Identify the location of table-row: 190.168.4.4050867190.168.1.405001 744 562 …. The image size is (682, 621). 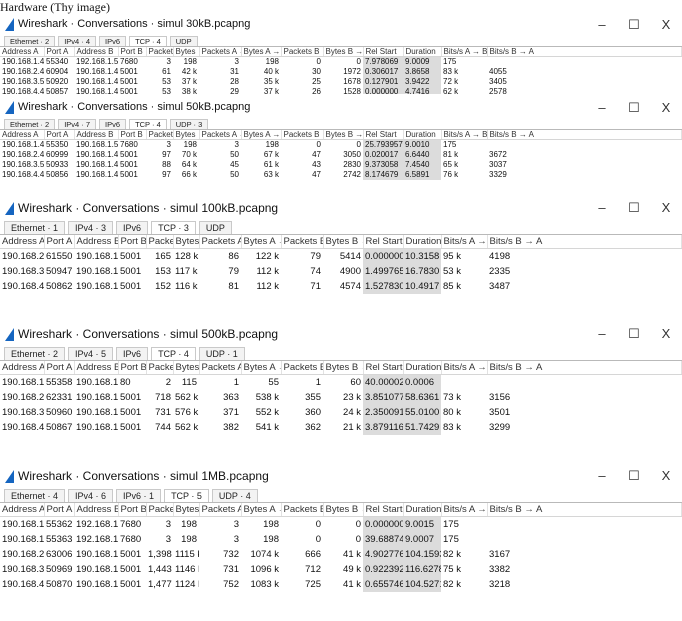
(341, 427).